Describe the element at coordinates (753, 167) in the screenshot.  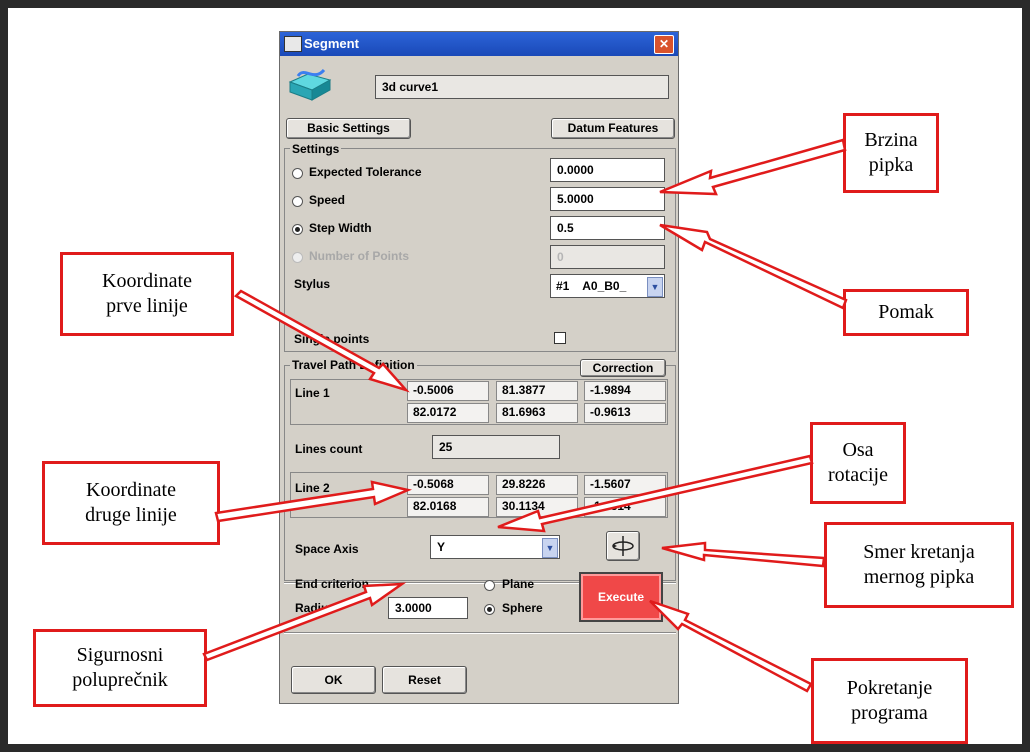
I see `arrow-brzina` at that location.